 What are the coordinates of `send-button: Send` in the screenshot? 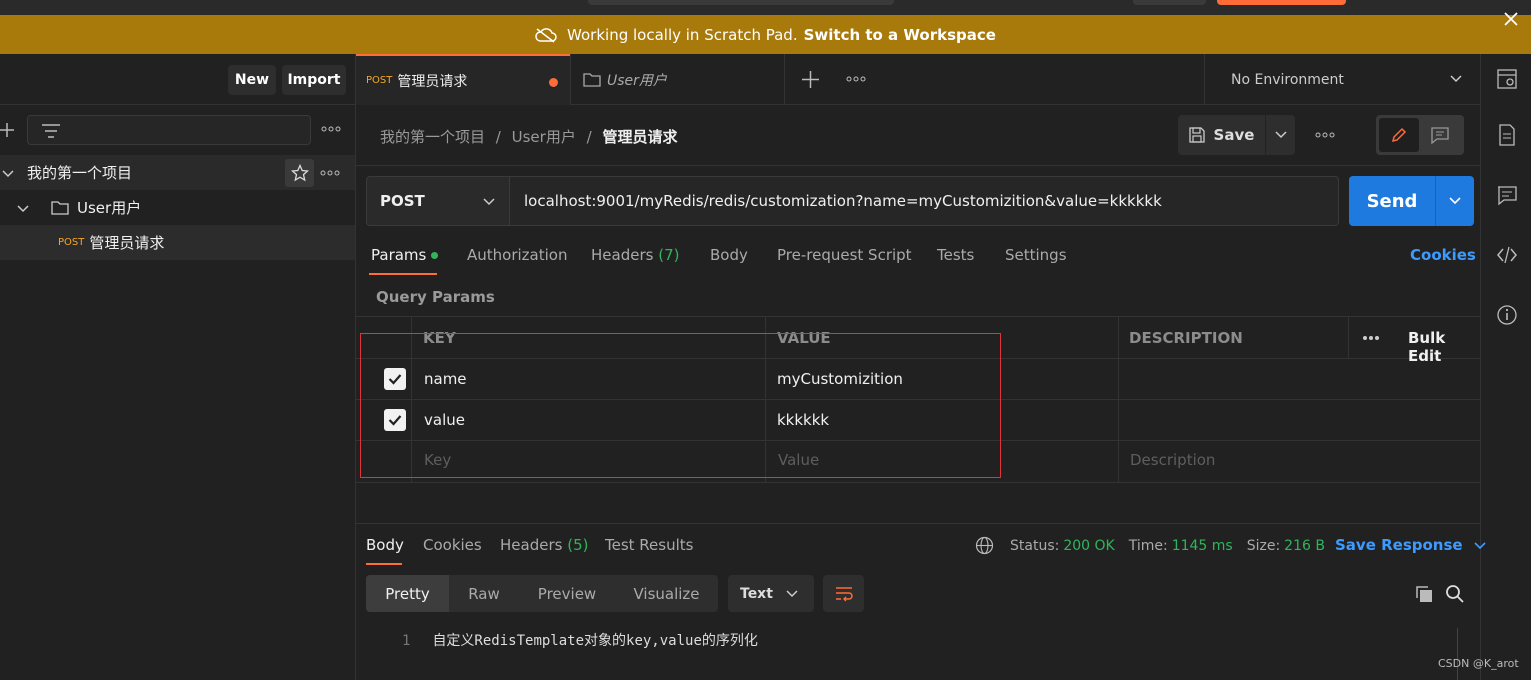 It's located at (1392, 201).